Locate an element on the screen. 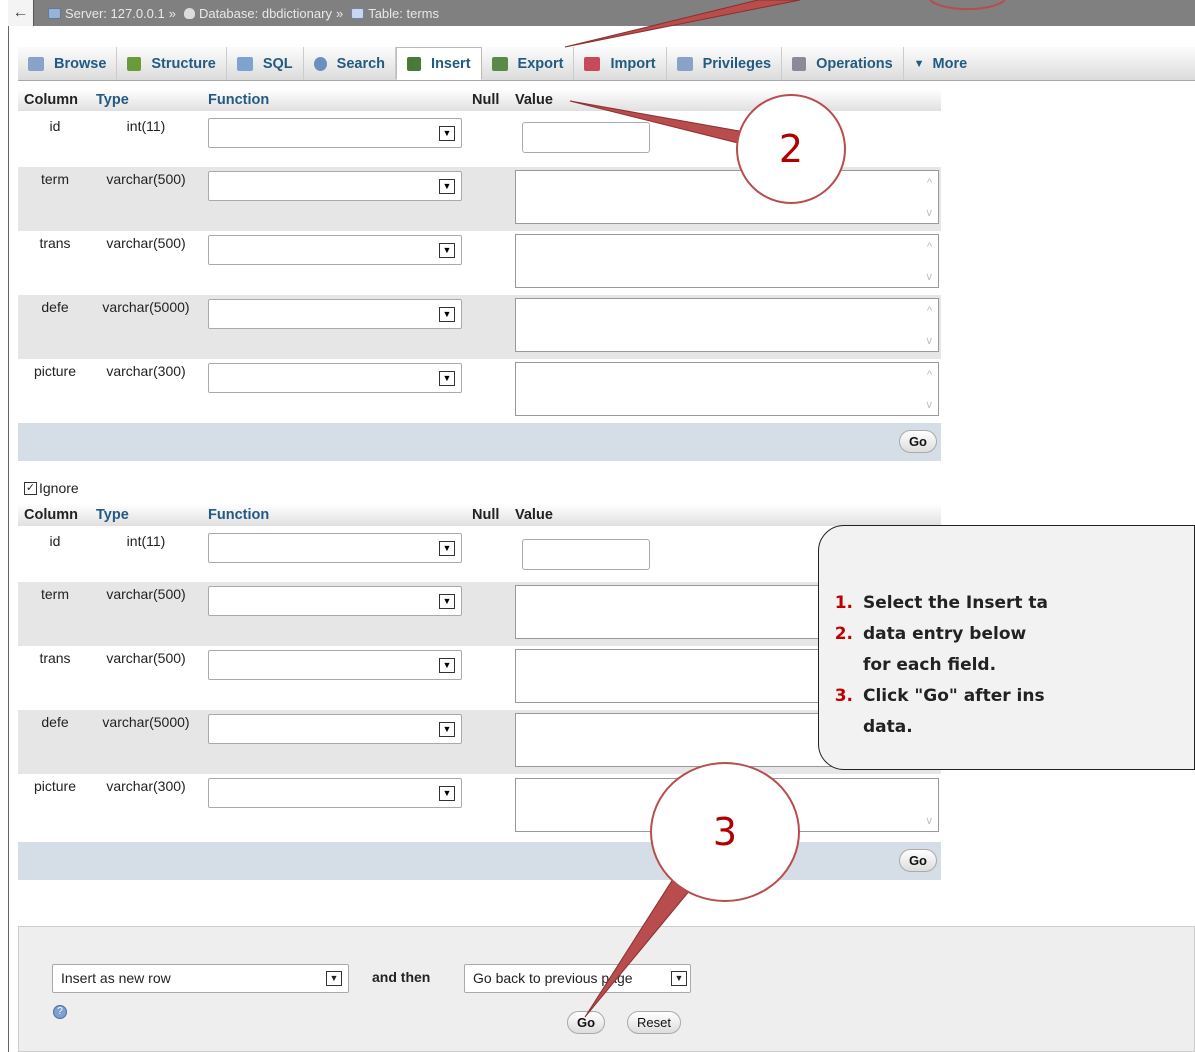  callout-line: for each field. is located at coordinates (930, 665).